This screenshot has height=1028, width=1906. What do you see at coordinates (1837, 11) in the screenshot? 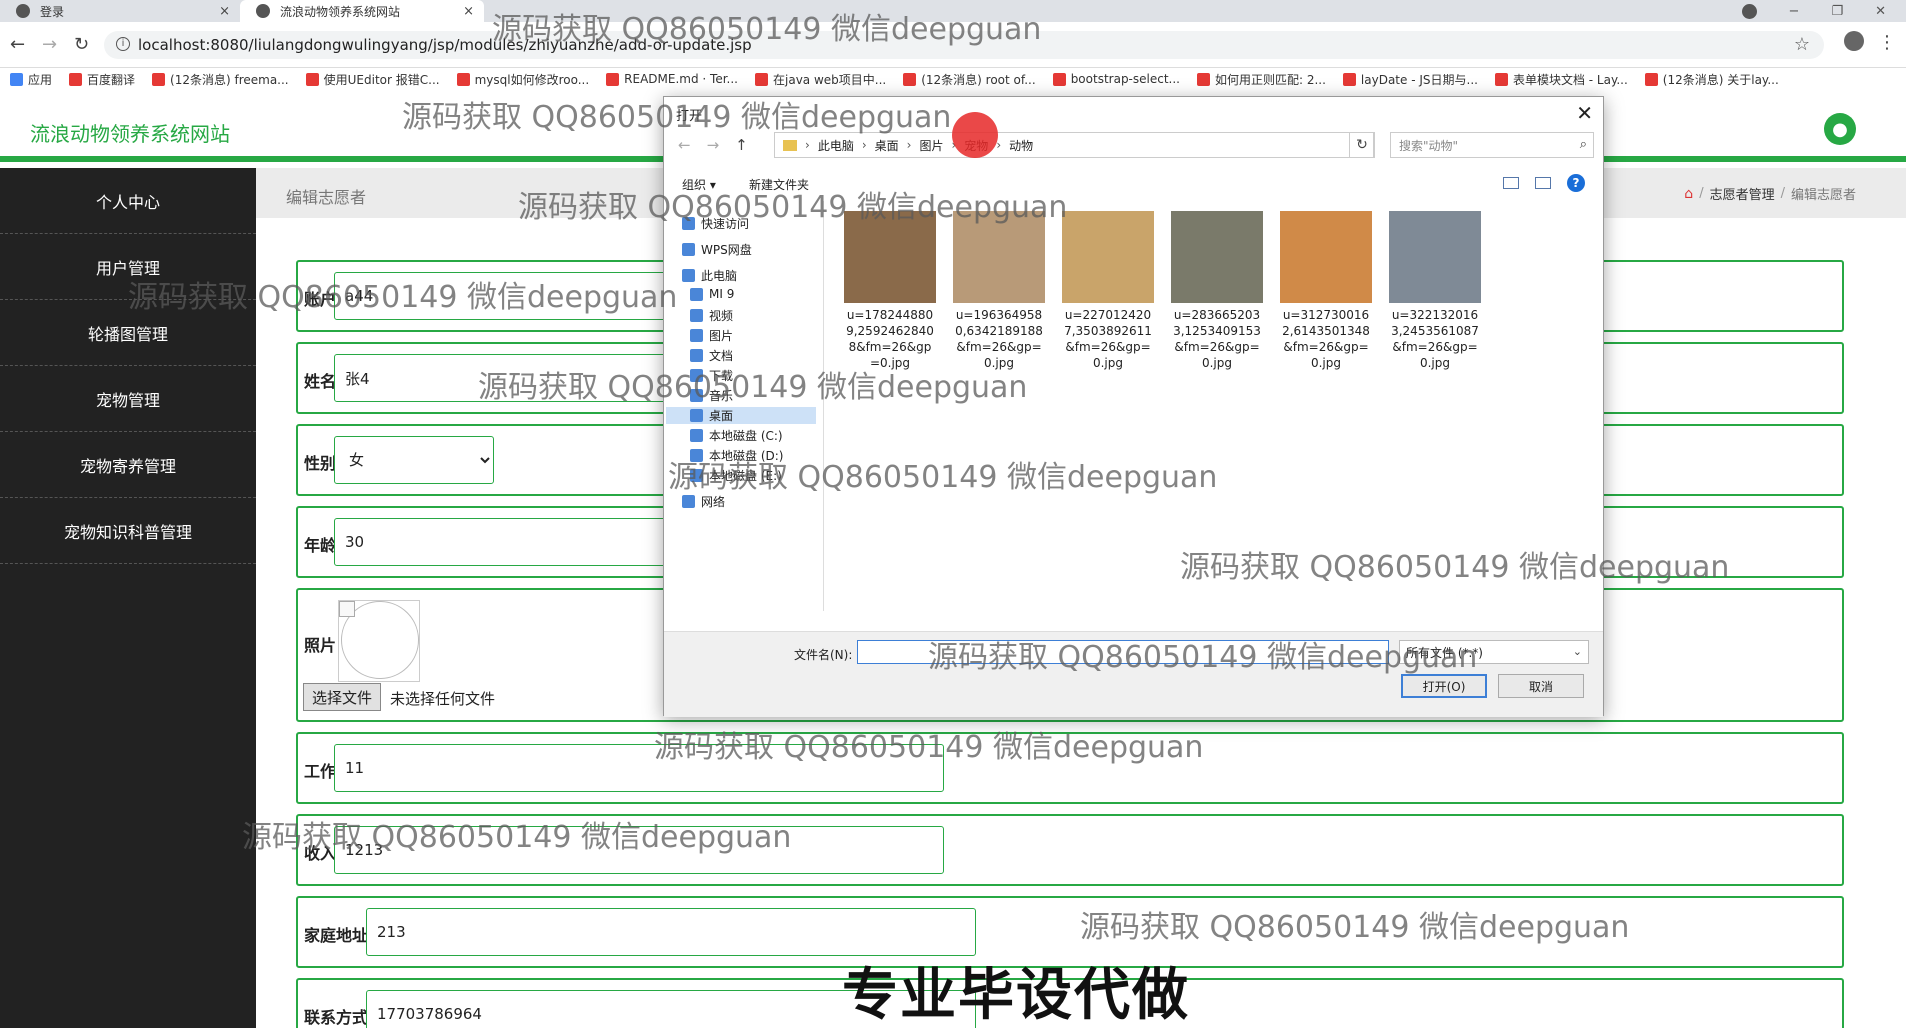
I see `restore-button: ❐` at bounding box center [1837, 11].